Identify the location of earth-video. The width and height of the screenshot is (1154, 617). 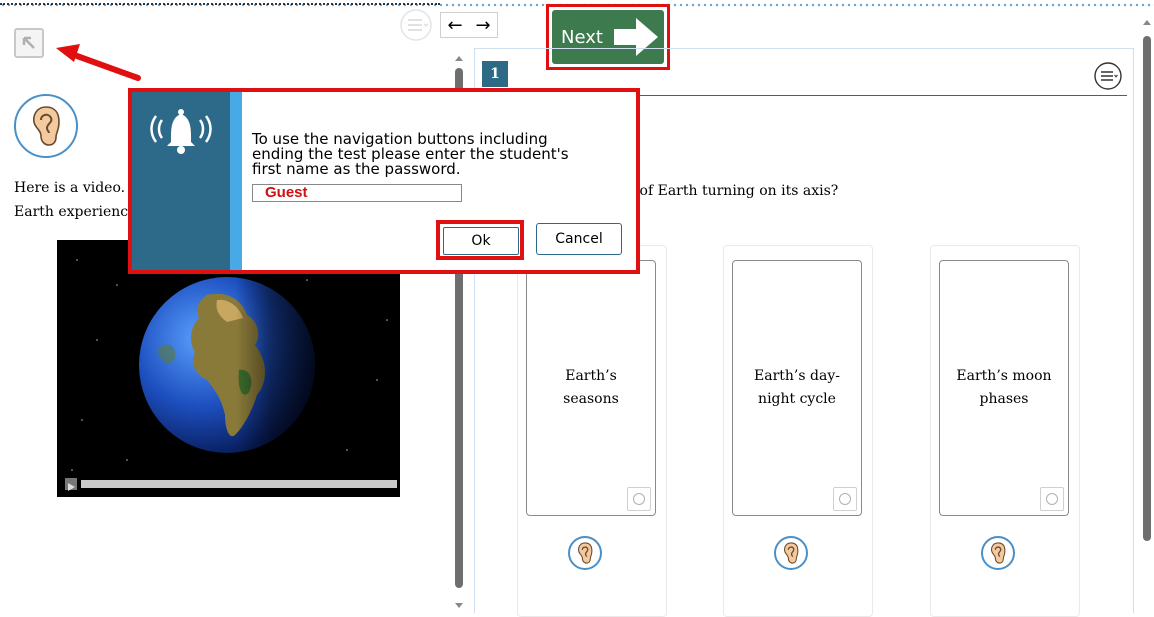
(228, 368).